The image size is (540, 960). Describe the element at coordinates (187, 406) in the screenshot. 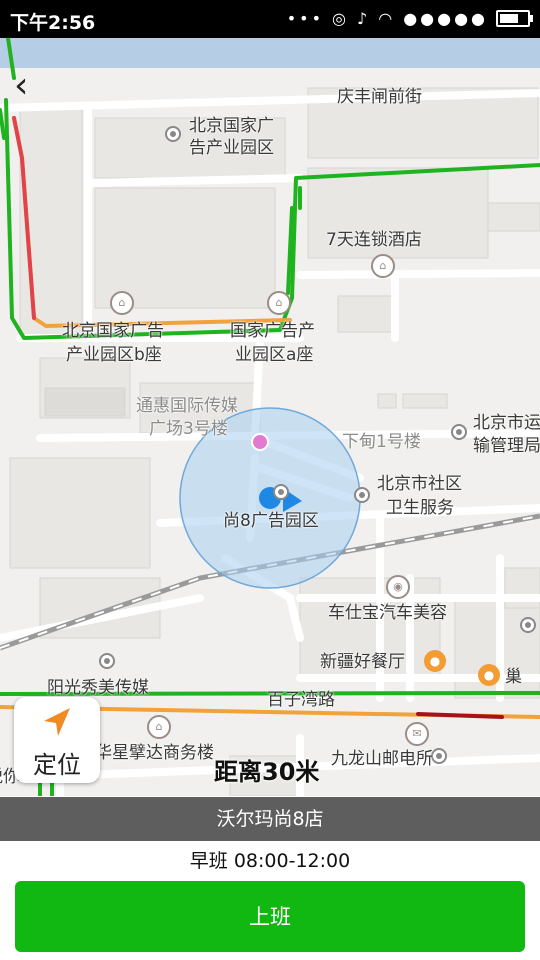

I see `map-label: 通惠国际传媒` at that location.